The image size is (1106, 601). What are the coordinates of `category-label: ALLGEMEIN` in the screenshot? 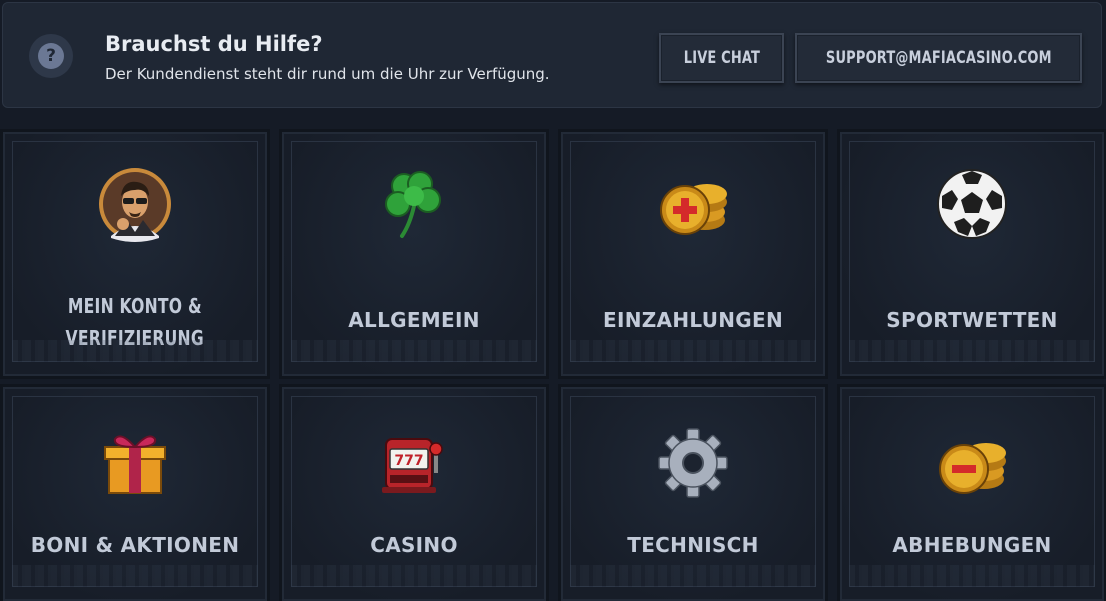 It's located at (414, 320).